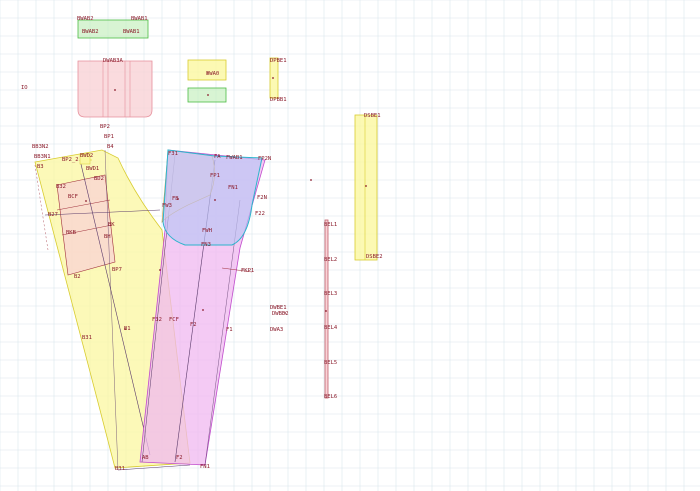 Image resolution: width=700 pixels, height=491 pixels. What do you see at coordinates (40, 147) in the screenshot?
I see `label: BB3N2` at bounding box center [40, 147].